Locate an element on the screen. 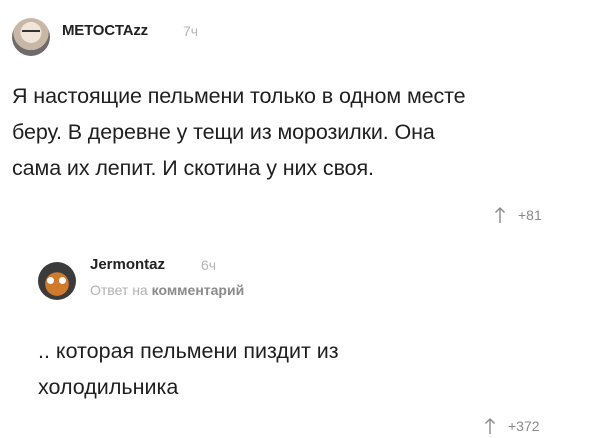  comment-time: 7ч is located at coordinates (191, 31).